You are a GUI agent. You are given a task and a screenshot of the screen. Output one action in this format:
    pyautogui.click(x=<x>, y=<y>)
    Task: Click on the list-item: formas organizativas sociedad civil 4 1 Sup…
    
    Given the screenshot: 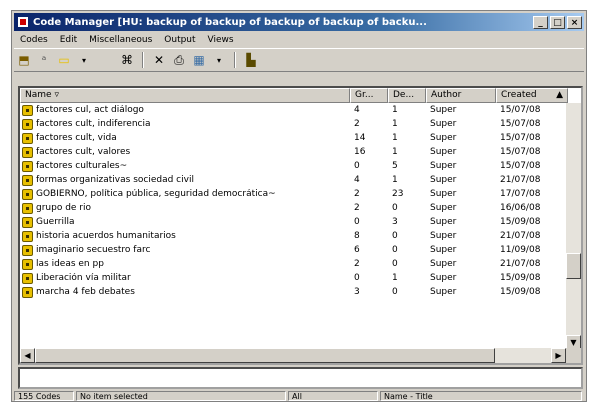 What is the action you would take?
    pyautogui.click(x=290, y=180)
    